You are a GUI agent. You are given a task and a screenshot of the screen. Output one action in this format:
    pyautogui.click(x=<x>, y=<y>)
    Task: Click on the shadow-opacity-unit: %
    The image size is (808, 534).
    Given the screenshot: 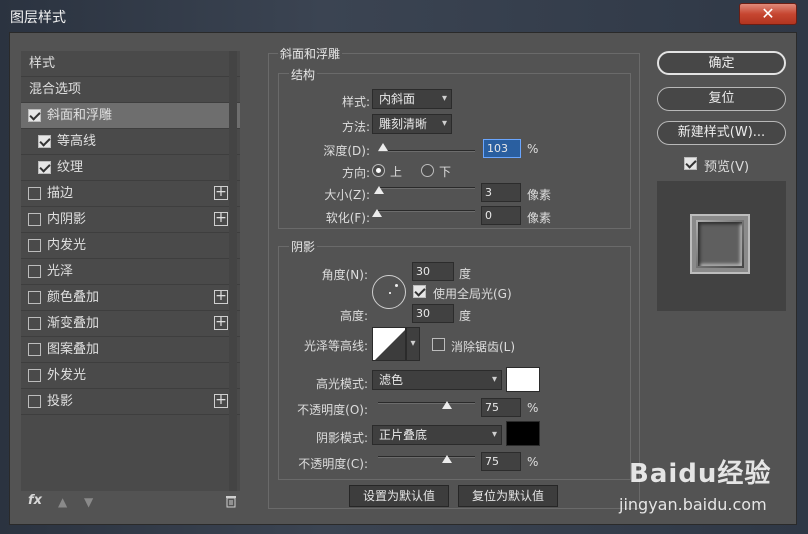 What is the action you would take?
    pyautogui.click(x=533, y=462)
    